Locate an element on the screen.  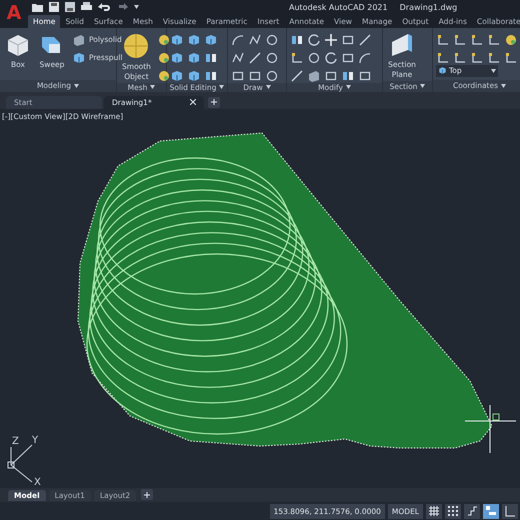
new-tab-button is located at coordinates (214, 102).